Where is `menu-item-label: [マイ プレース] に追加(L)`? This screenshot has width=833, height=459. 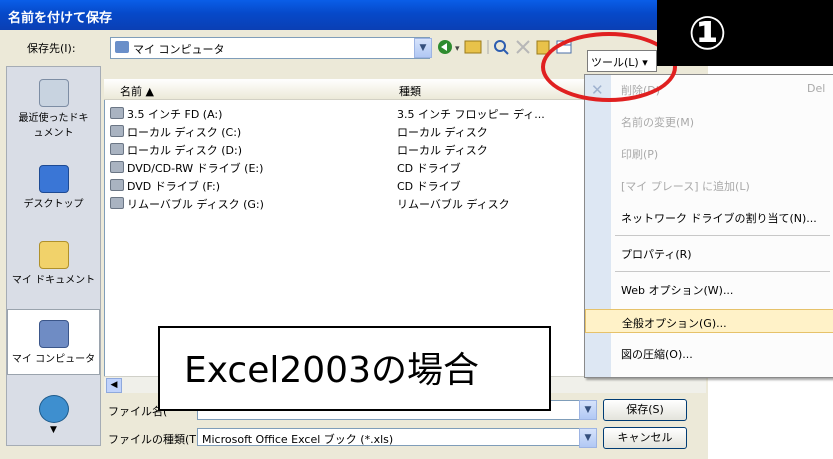
menu-item-label: [マイ プレース] に追加(L) is located at coordinates (685, 186).